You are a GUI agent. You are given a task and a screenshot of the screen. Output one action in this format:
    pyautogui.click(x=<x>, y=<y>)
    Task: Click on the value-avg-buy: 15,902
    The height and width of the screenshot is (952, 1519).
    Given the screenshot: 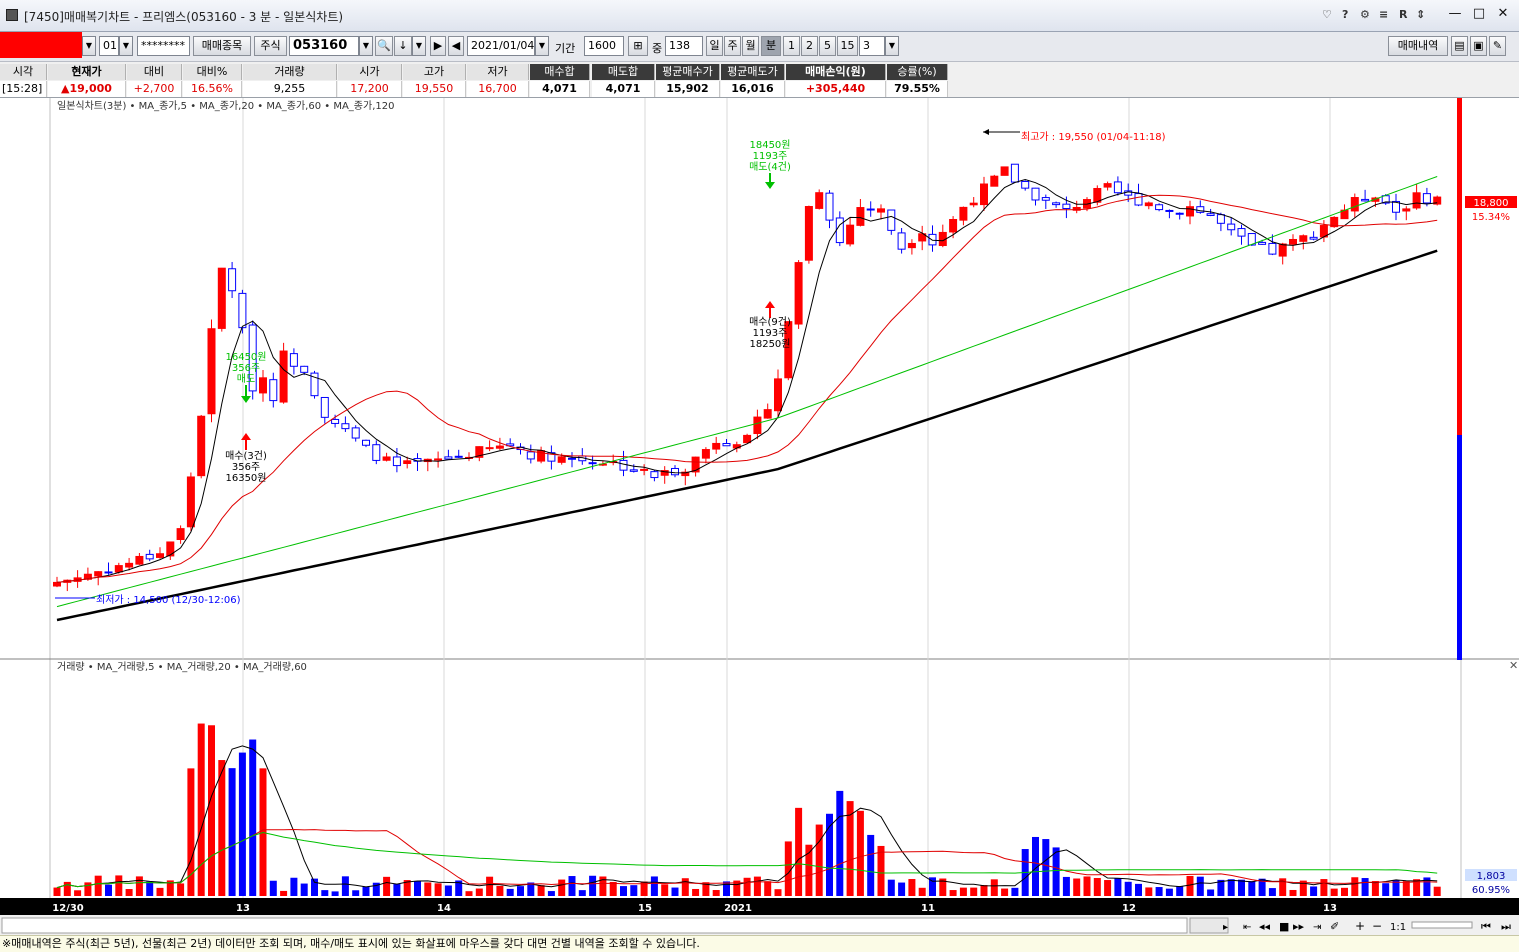 What is the action you would take?
    pyautogui.click(x=688, y=89)
    